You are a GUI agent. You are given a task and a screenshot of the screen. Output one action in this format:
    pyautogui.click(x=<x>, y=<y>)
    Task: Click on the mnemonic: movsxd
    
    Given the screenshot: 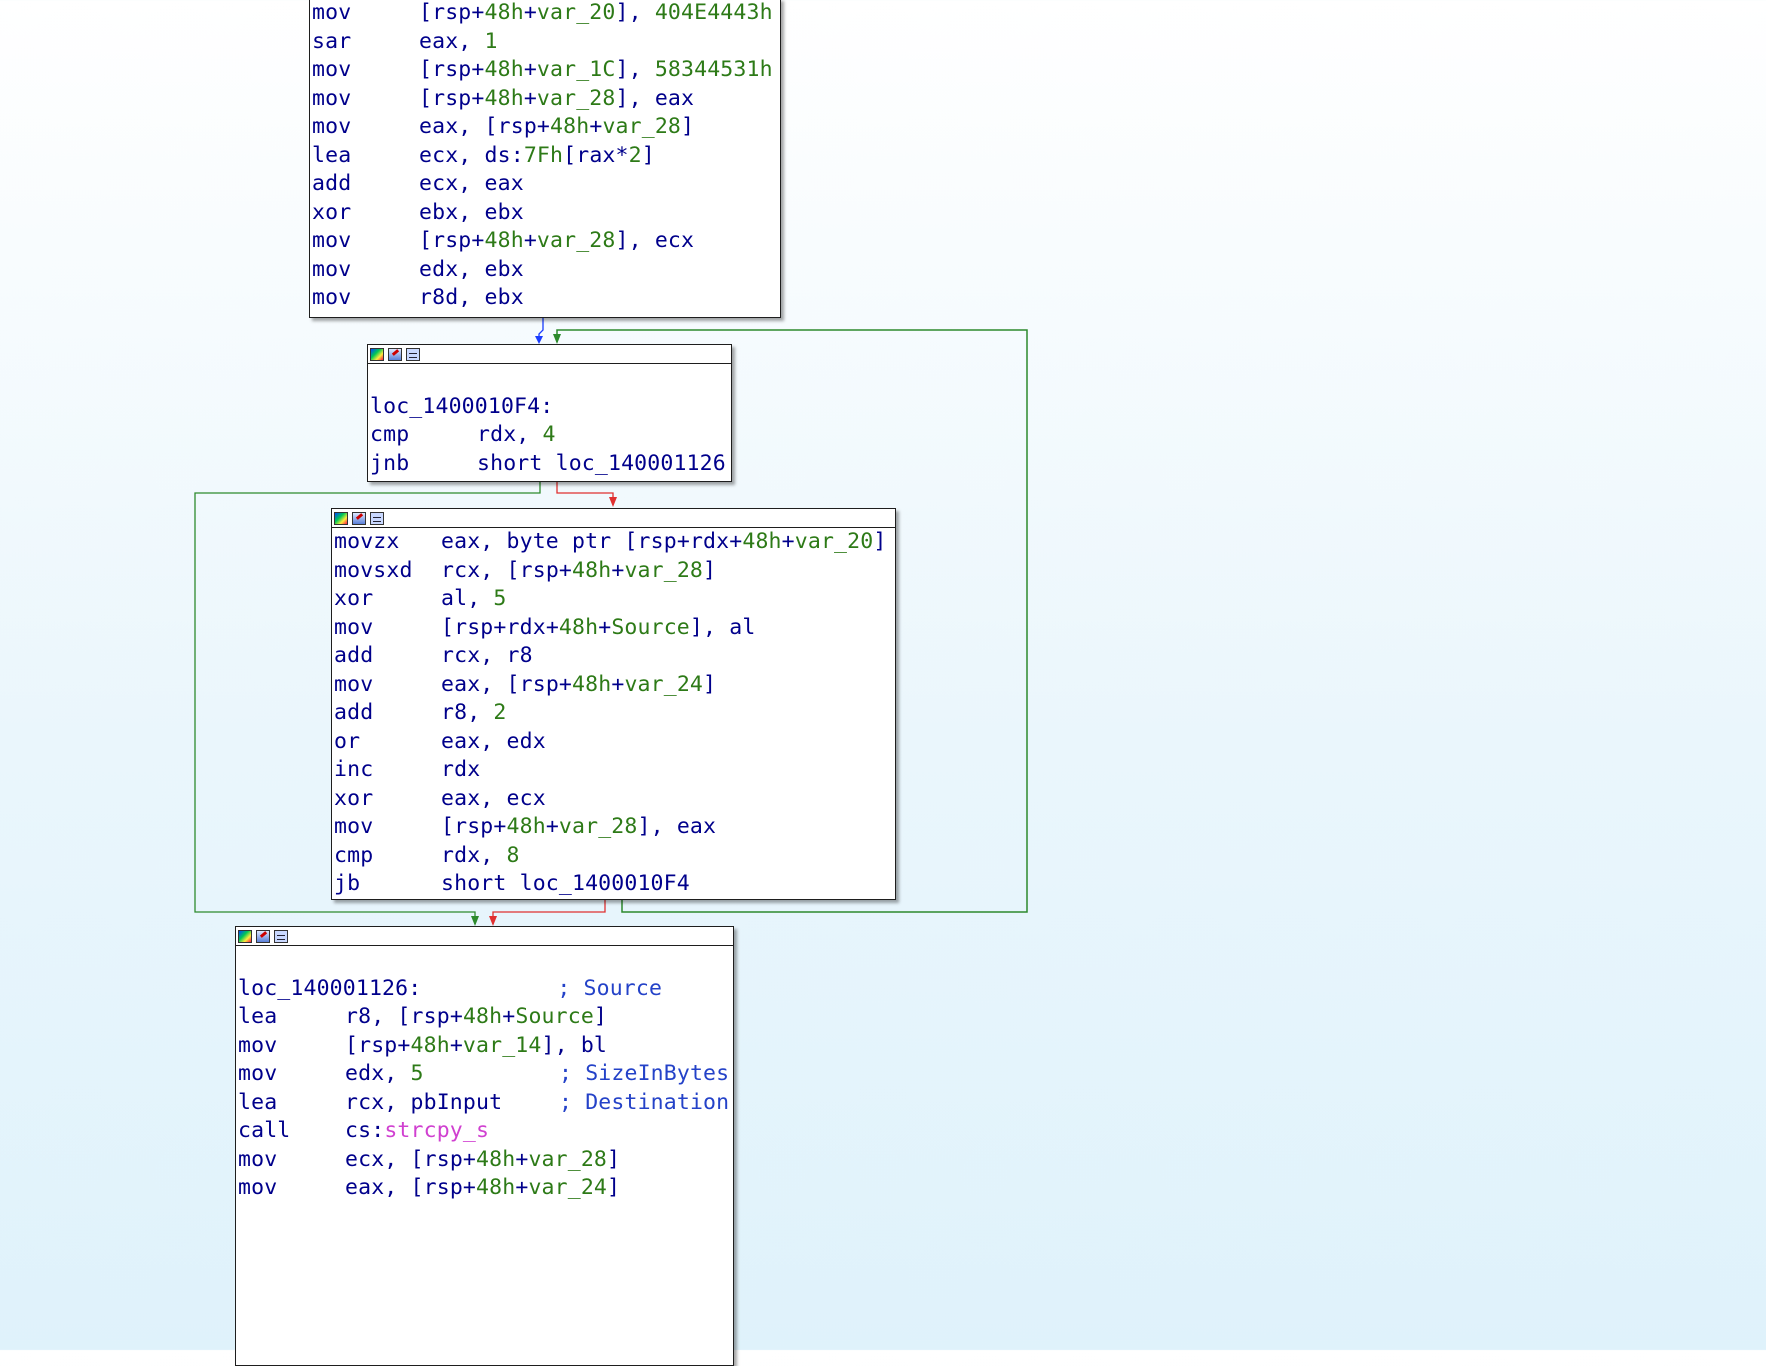 What is the action you would take?
    pyautogui.click(x=387, y=571)
    